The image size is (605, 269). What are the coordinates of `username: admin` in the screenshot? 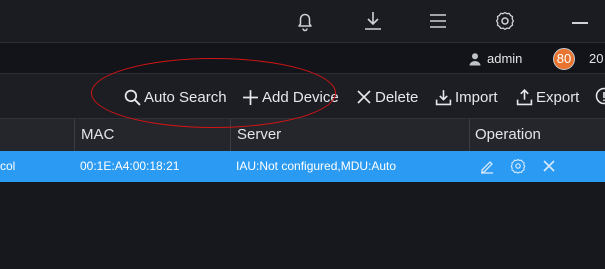 It's located at (504, 58).